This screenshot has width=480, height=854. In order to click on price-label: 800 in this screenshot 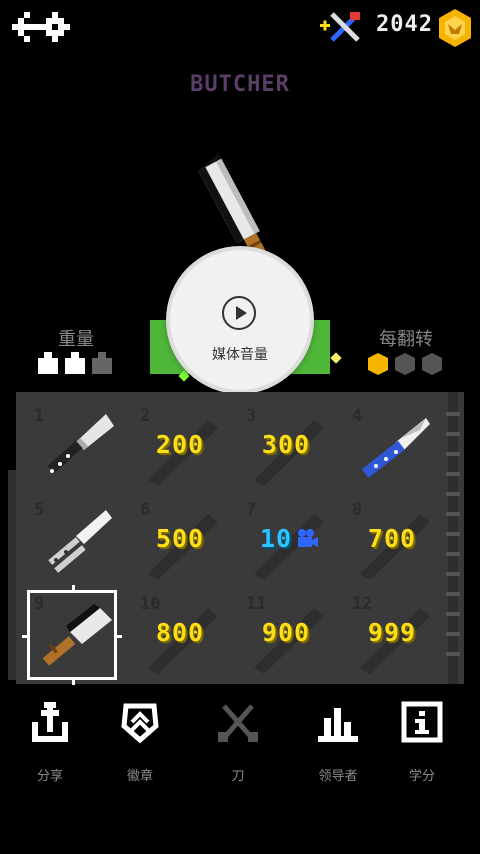, I will do `click(180, 632)`.